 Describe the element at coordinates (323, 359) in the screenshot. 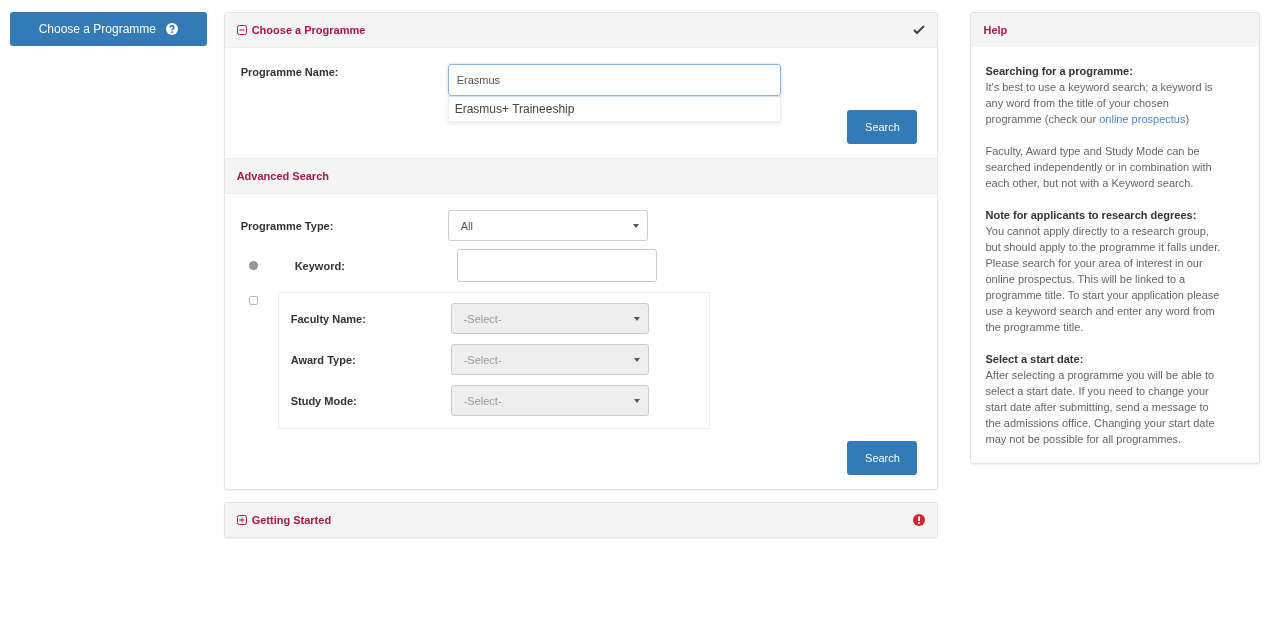

I see `field-label: Award Type:` at that location.